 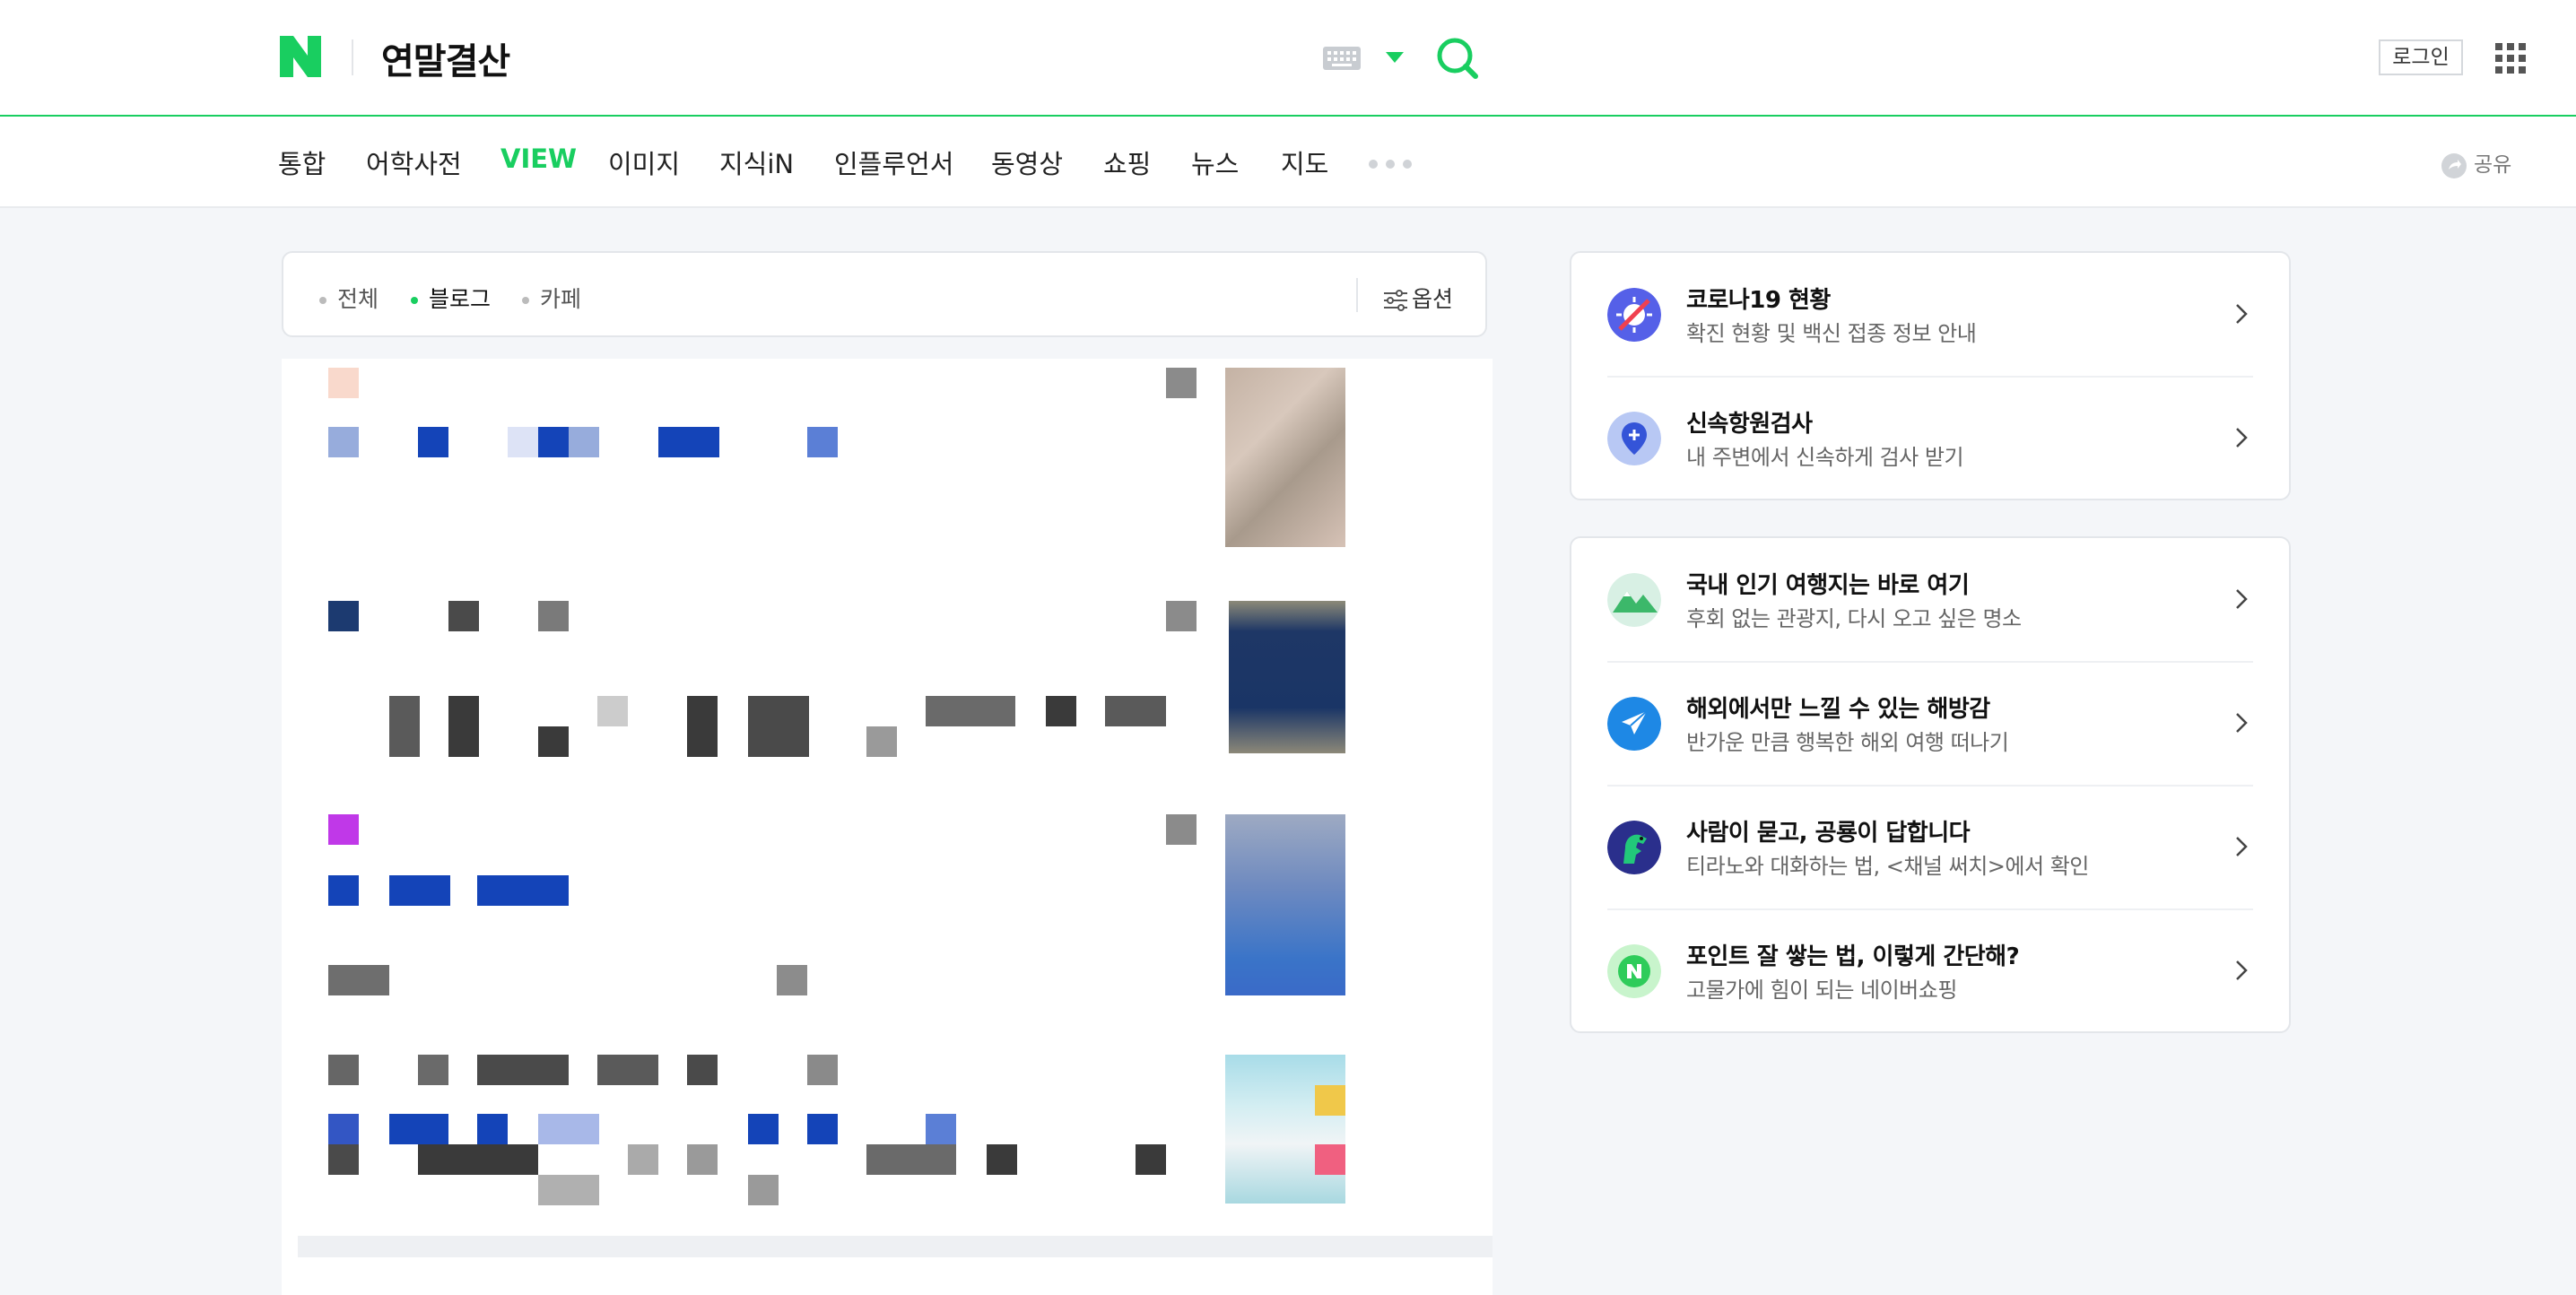 I want to click on tab-news: 뉴스, so click(x=1215, y=162).